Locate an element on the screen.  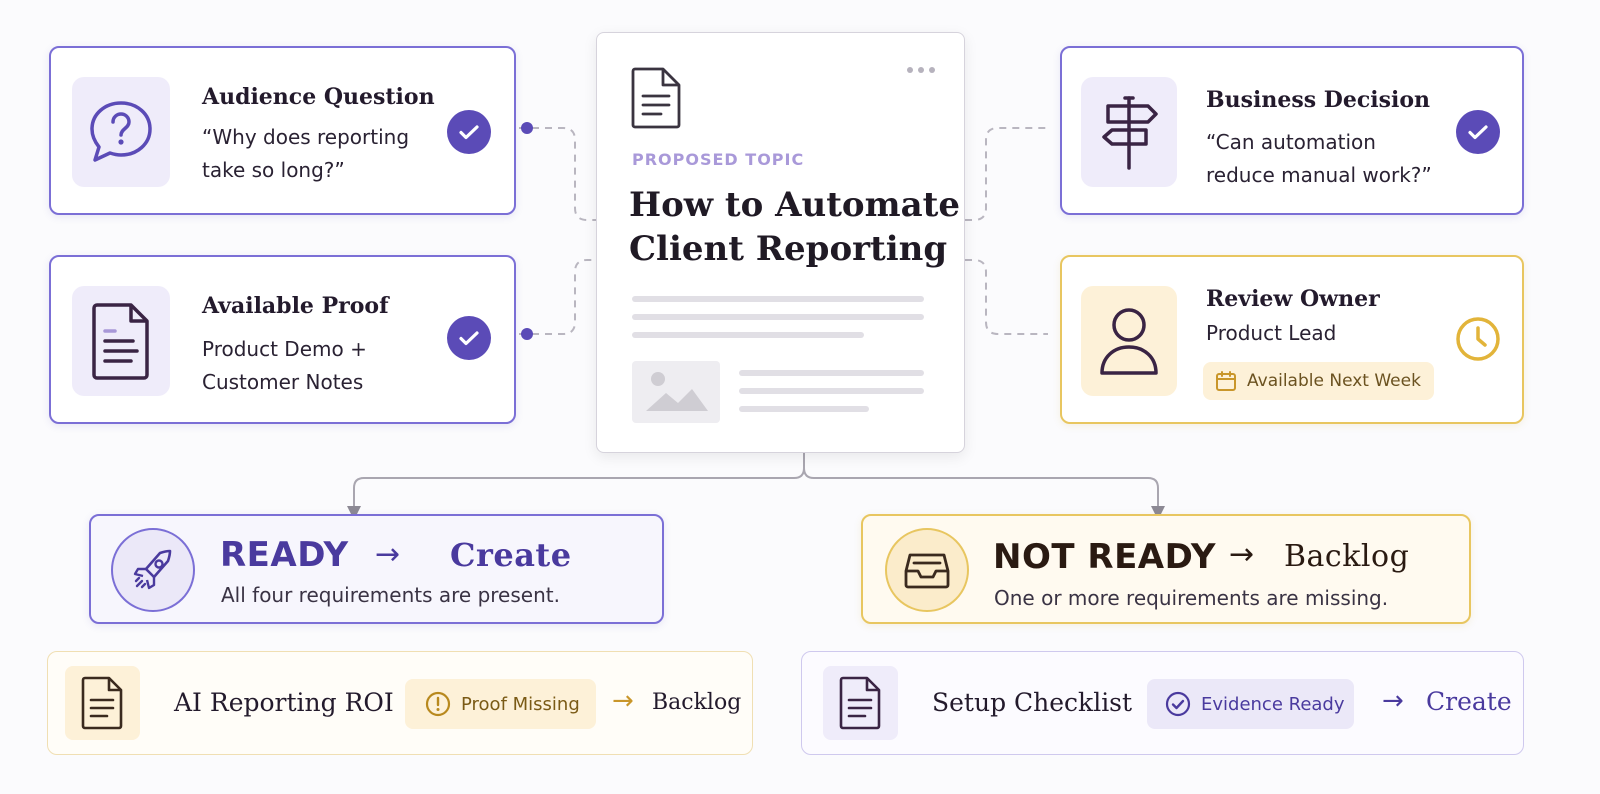
roi-title: AI Reporting ROI is located at coordinates (284, 702).